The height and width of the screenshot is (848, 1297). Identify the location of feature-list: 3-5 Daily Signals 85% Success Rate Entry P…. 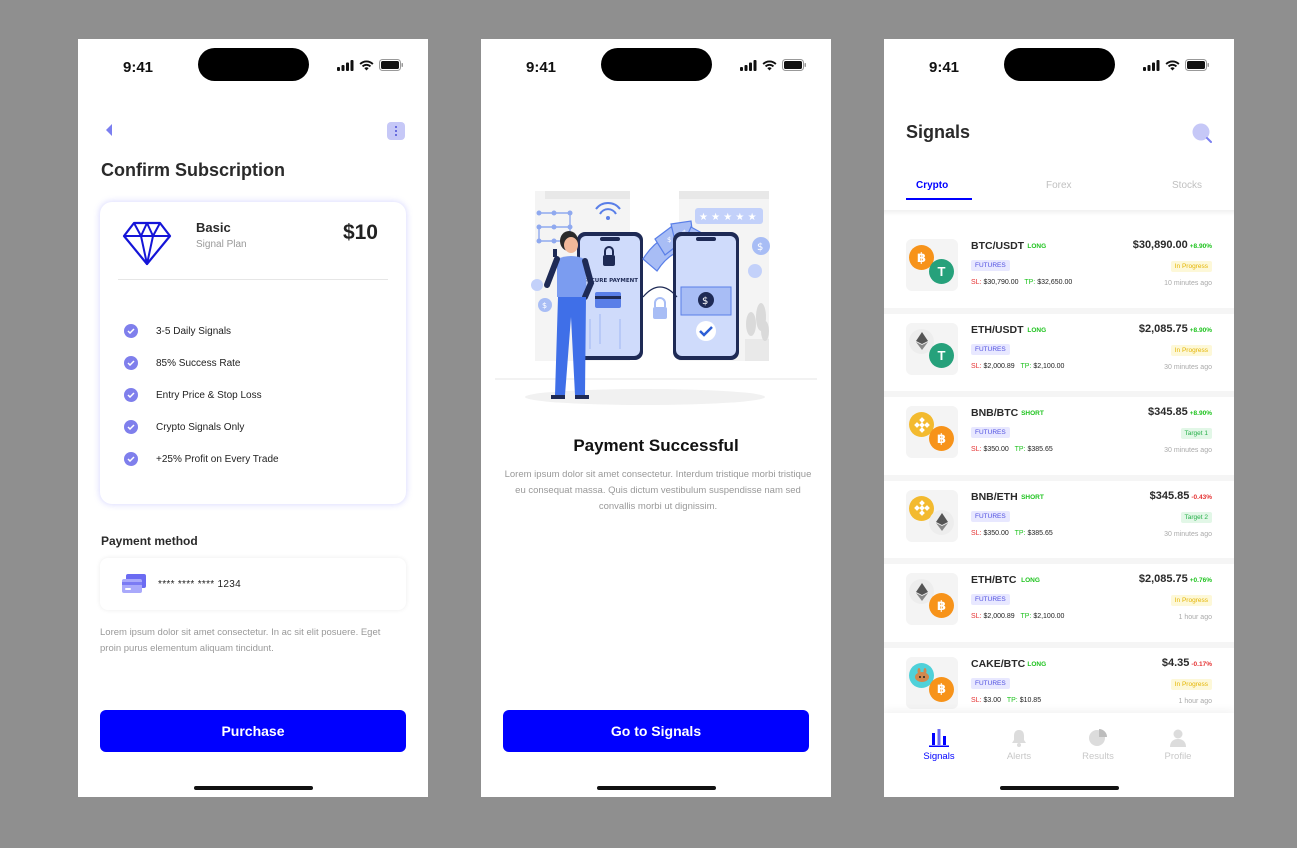
(201, 395).